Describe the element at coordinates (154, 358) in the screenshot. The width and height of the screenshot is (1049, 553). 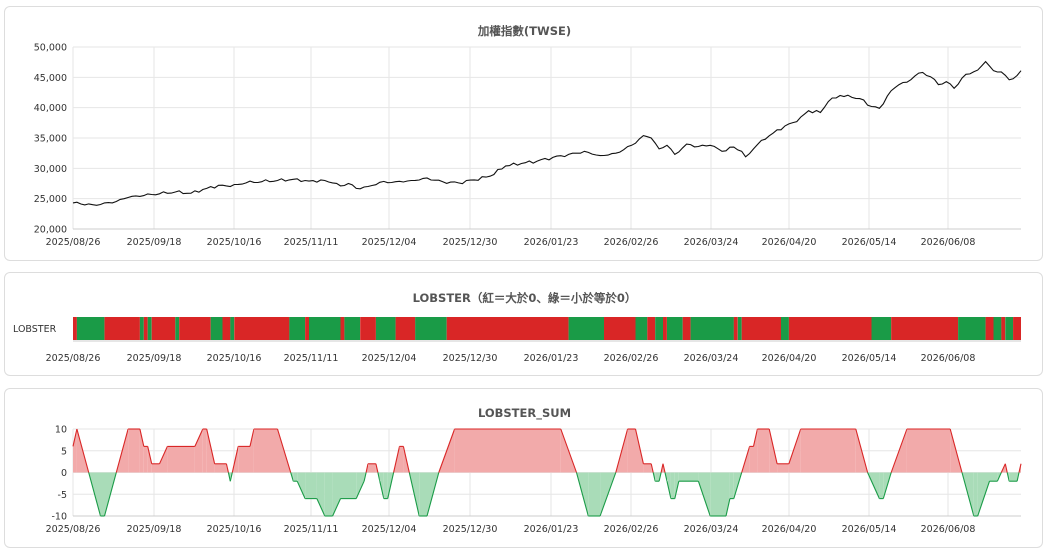
I see `x-tick-label: 2025/09/18` at that location.